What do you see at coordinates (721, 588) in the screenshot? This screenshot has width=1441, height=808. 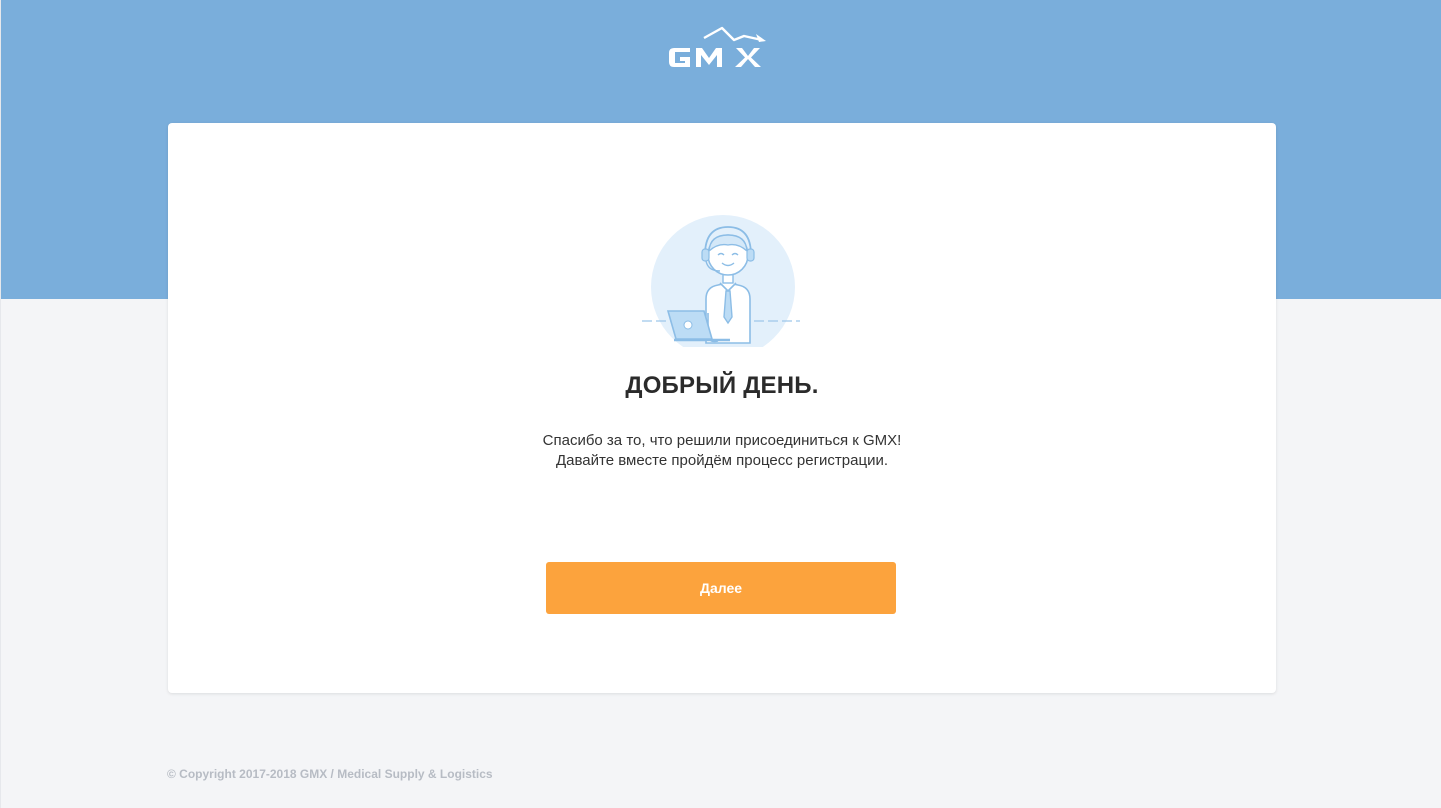 I see `next-button: Далее` at bounding box center [721, 588].